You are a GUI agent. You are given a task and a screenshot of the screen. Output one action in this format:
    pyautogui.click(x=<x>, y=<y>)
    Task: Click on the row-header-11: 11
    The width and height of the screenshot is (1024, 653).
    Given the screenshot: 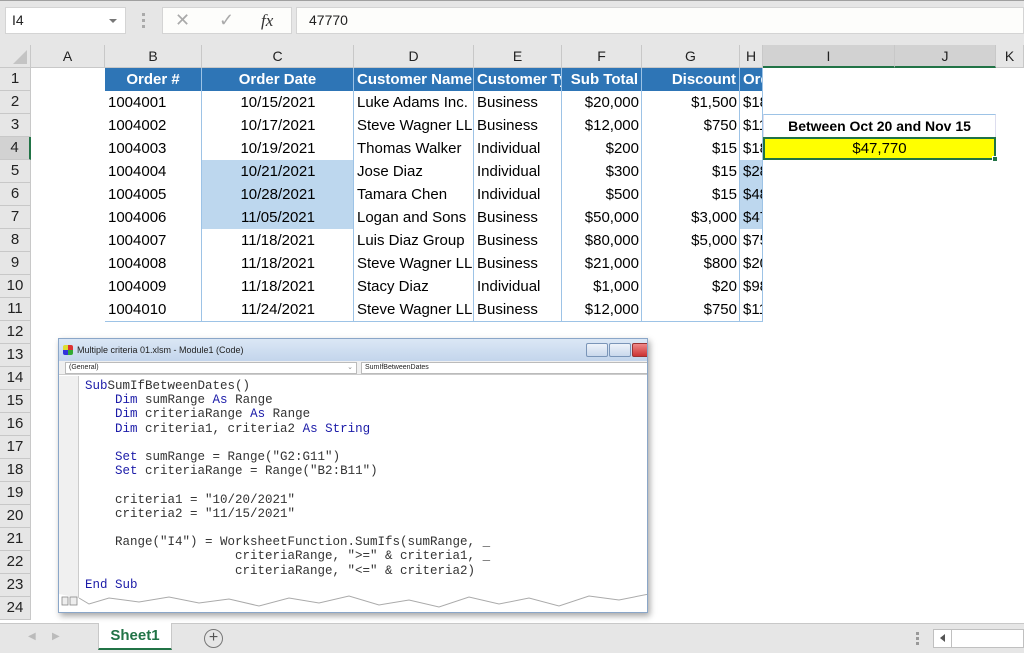 What is the action you would take?
    pyautogui.click(x=15, y=309)
    